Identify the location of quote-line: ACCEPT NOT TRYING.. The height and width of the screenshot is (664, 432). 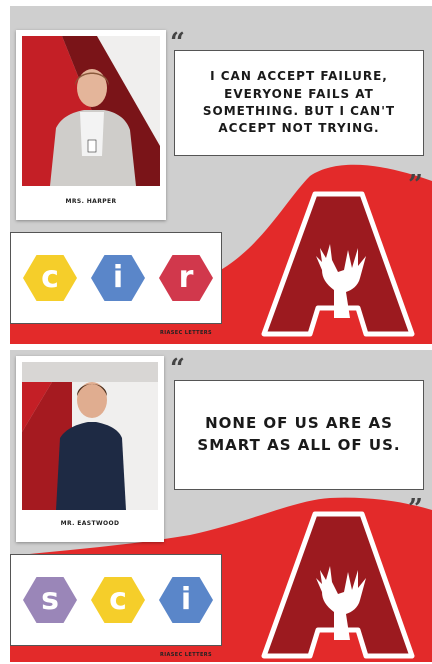
(299, 128).